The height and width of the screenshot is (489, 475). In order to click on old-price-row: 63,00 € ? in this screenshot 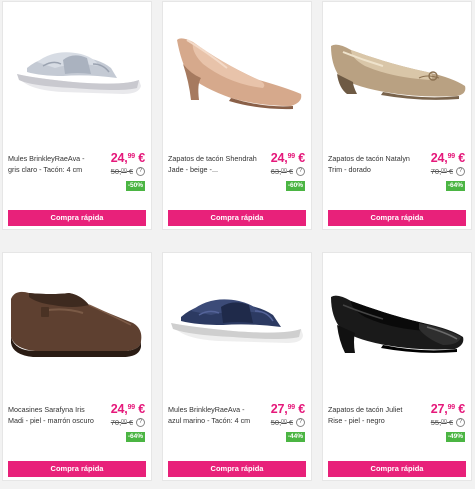, I will do `click(288, 171)`.